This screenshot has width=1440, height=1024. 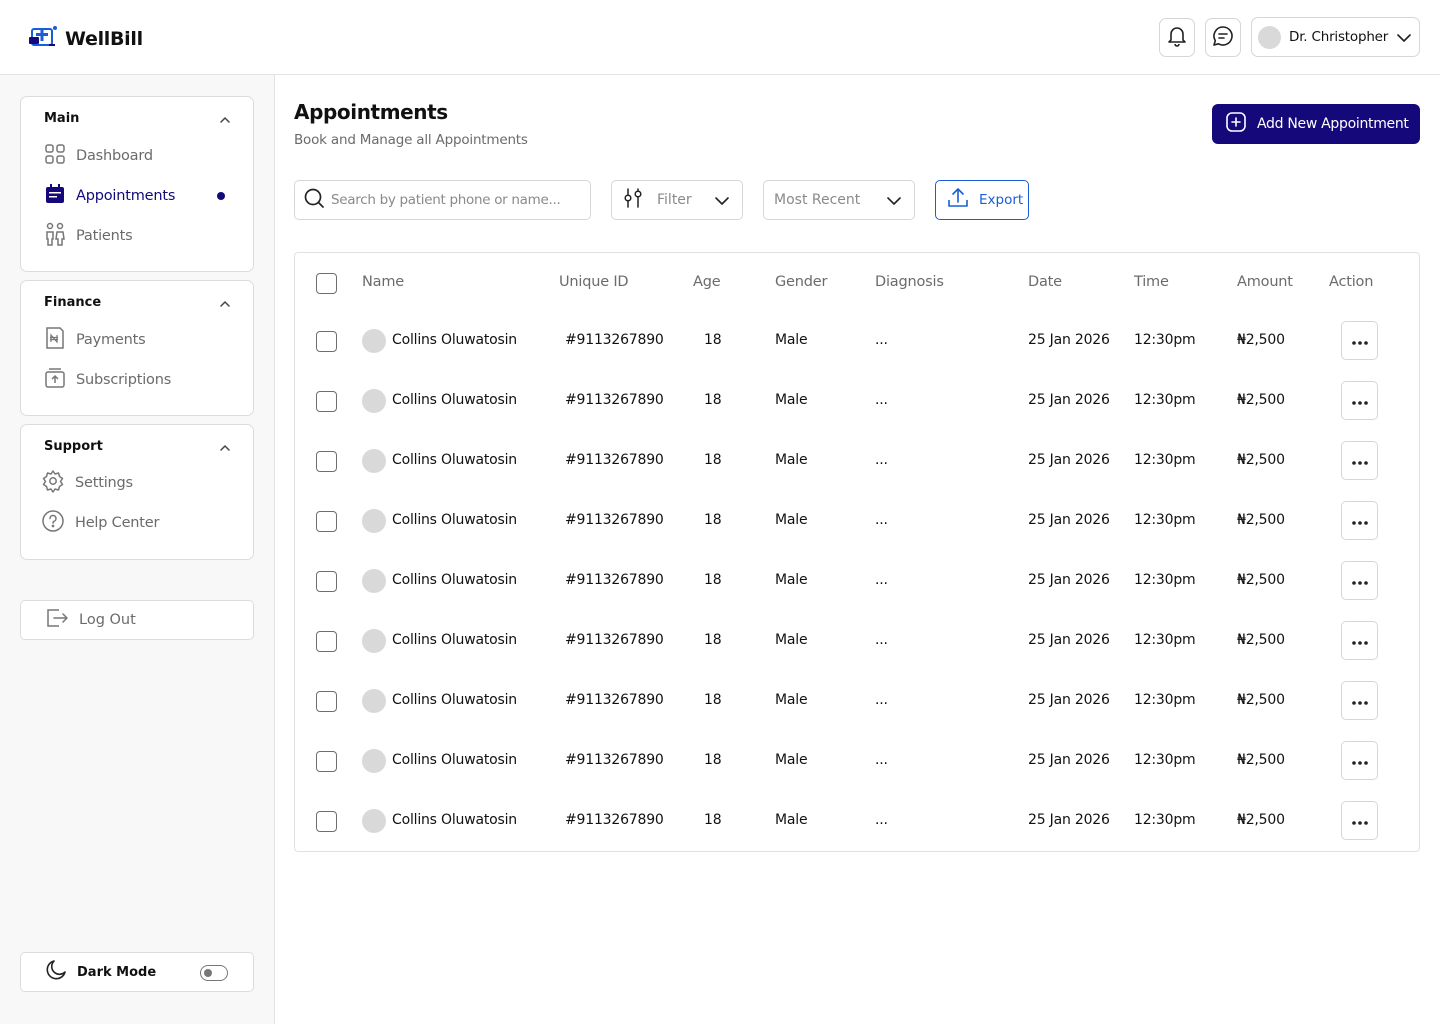 I want to click on chevron-down-icon, so click(x=1404, y=37).